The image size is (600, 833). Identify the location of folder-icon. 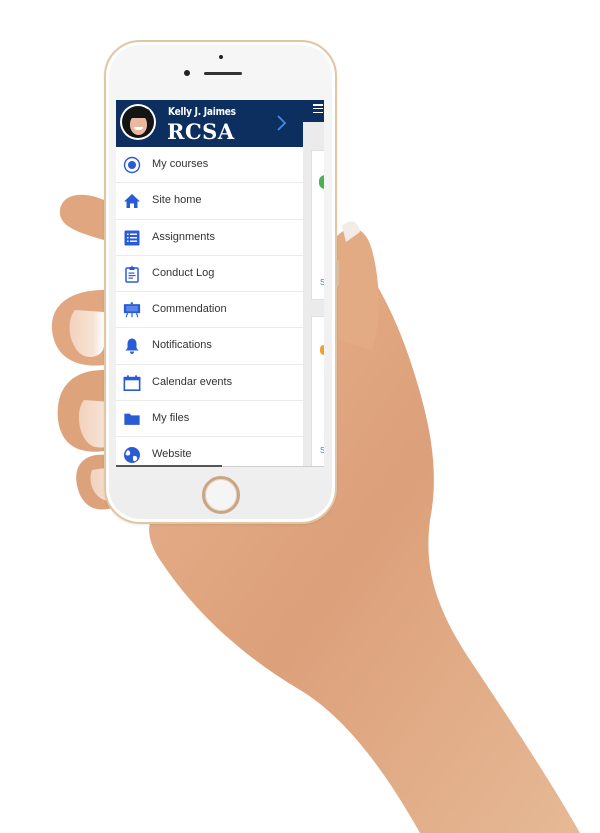
(132, 419).